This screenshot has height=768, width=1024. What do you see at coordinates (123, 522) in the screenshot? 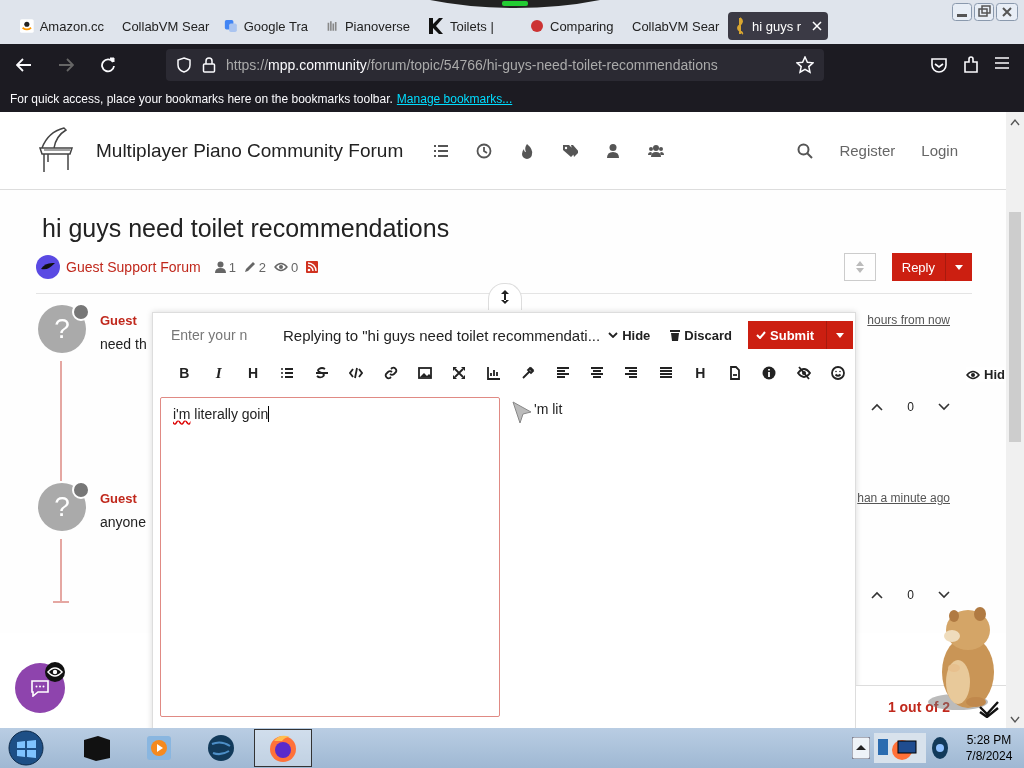
I see `post-text: anyone` at bounding box center [123, 522].